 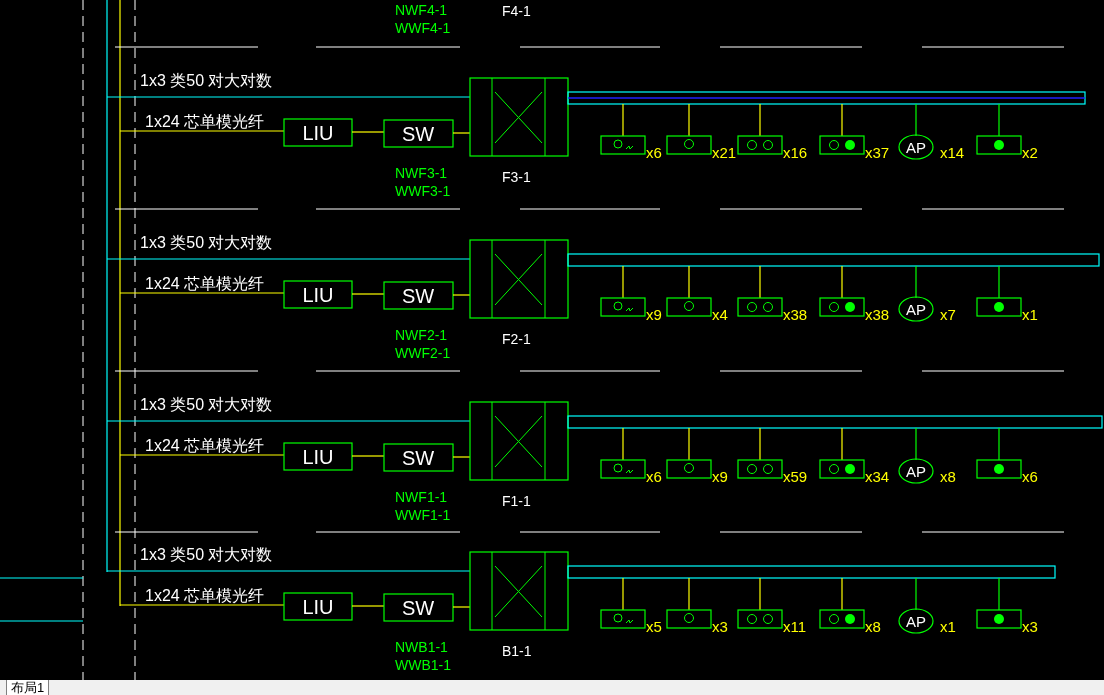 I want to click on rack-label: F3-1, so click(x=516, y=177).